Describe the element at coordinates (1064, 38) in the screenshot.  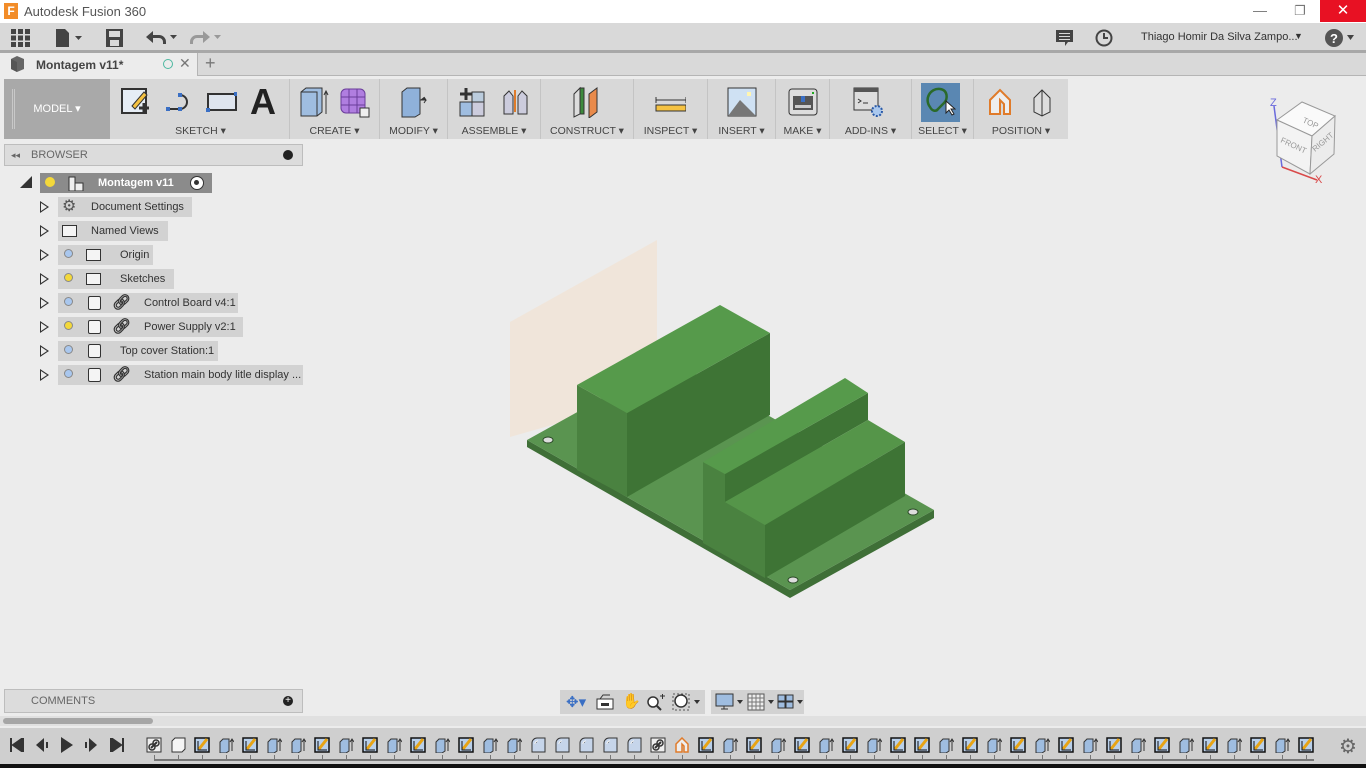
I see `notifications-comment-icon` at that location.